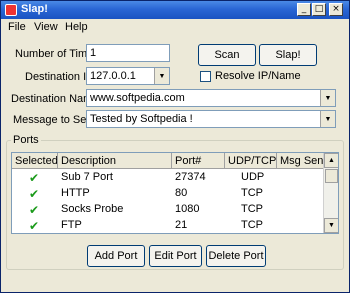 This screenshot has width=350, height=293. Describe the element at coordinates (319, 9) in the screenshot. I see `maximize-button: □` at that location.